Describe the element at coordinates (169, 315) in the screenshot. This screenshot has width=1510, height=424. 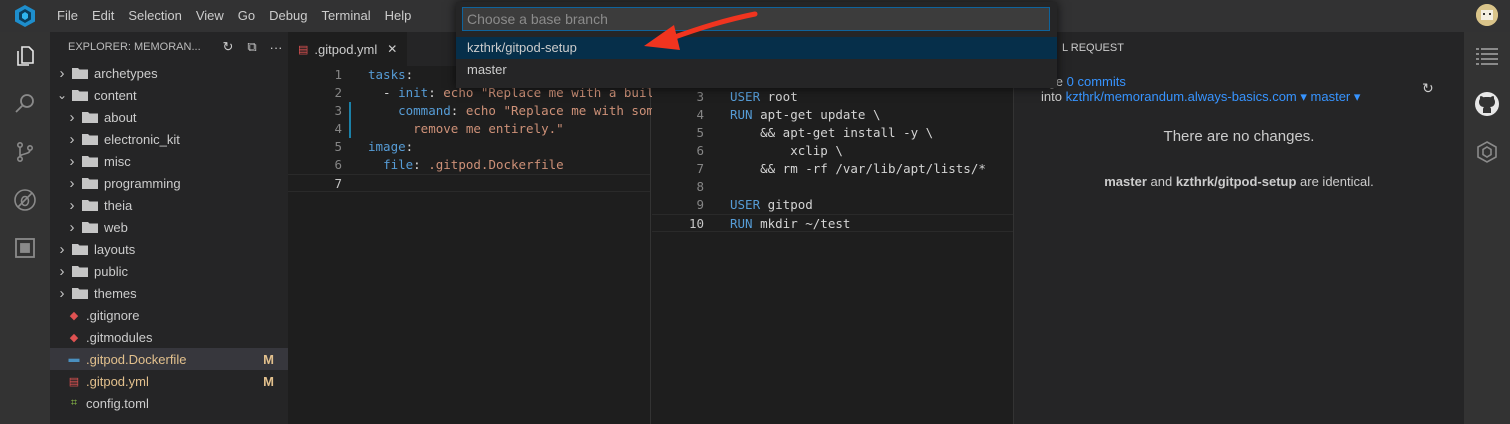
I see `tree-item: ◆ .gitignore` at that location.